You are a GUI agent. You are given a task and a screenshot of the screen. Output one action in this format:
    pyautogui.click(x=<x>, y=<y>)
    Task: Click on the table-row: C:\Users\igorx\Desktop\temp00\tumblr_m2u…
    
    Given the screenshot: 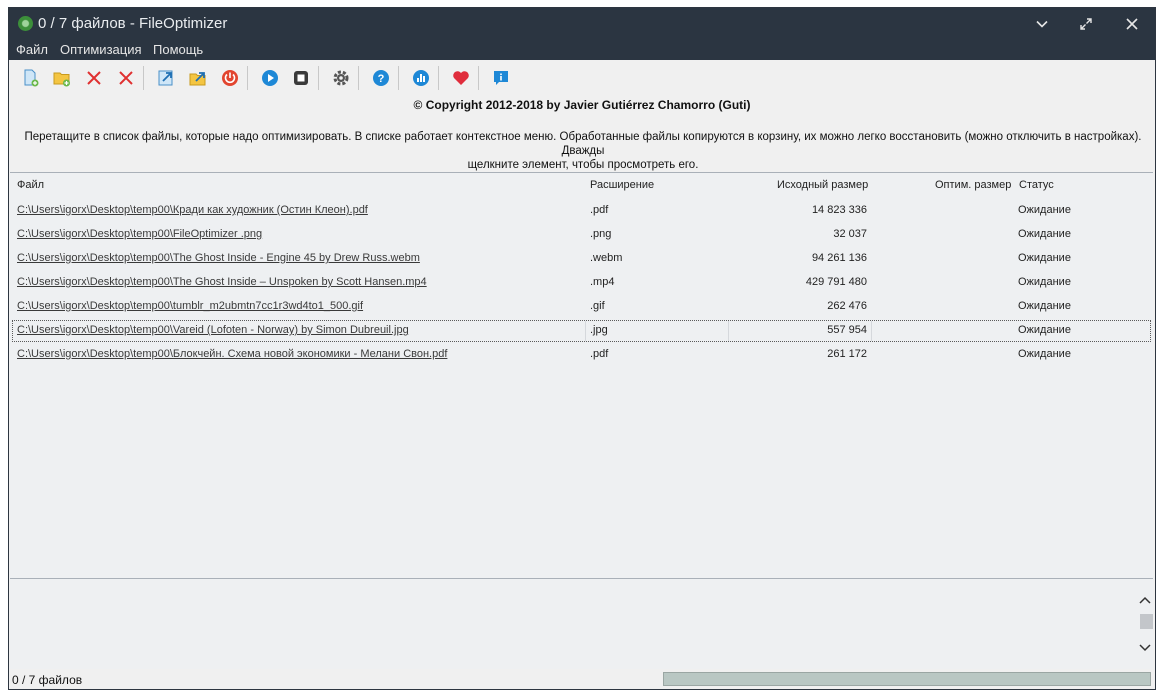 What is the action you would take?
    pyautogui.click(x=581, y=307)
    